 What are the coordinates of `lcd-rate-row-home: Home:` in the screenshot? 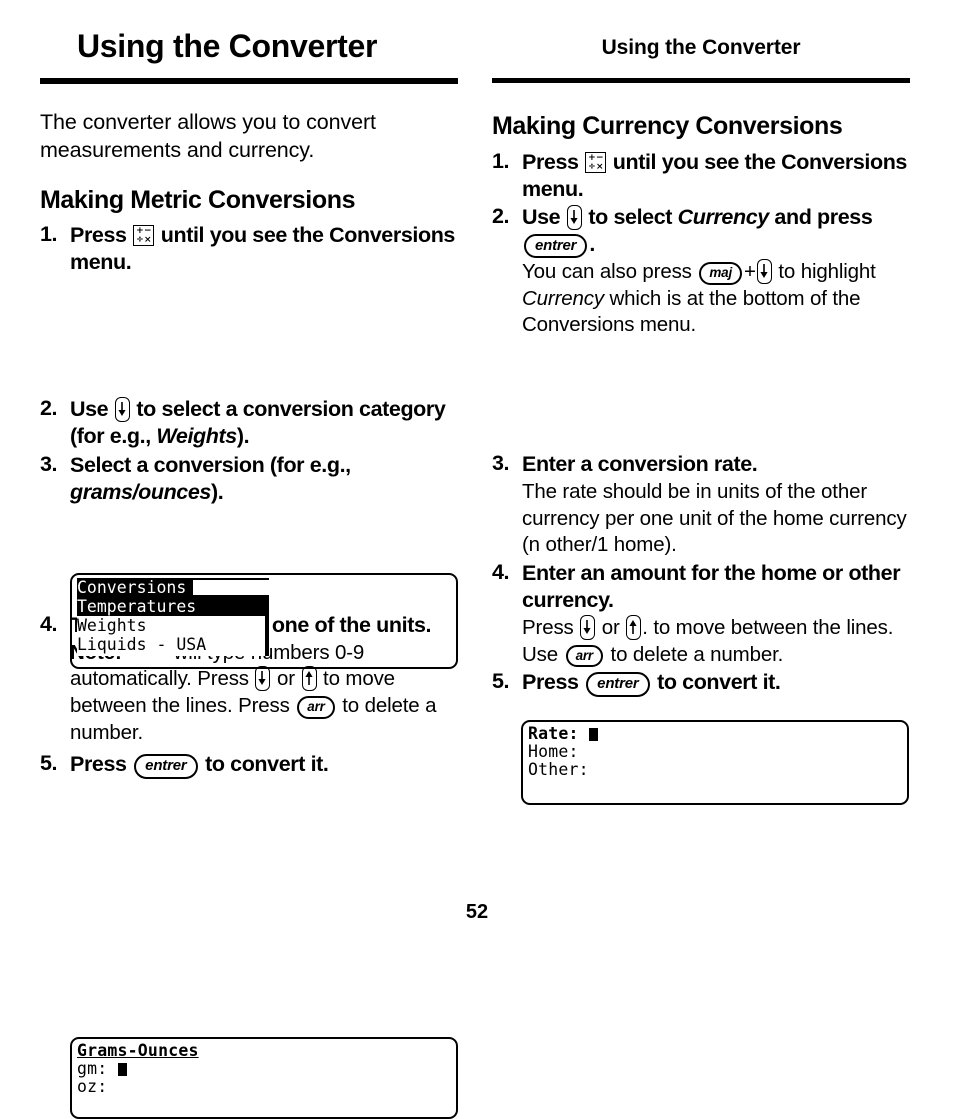 It's located at (553, 751).